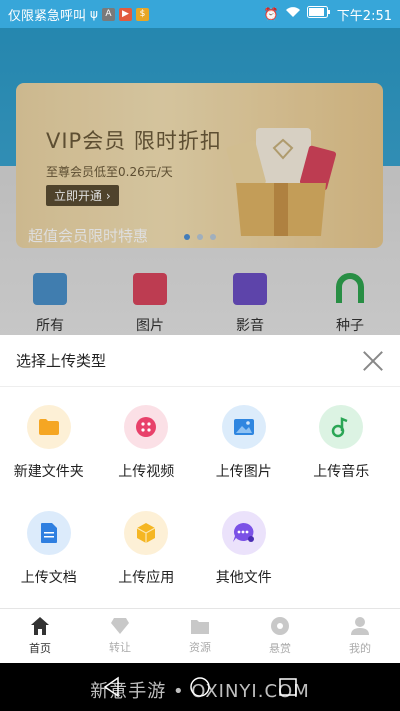  Describe the element at coordinates (200, 647) in the screenshot. I see `tab-label: 资源` at that location.